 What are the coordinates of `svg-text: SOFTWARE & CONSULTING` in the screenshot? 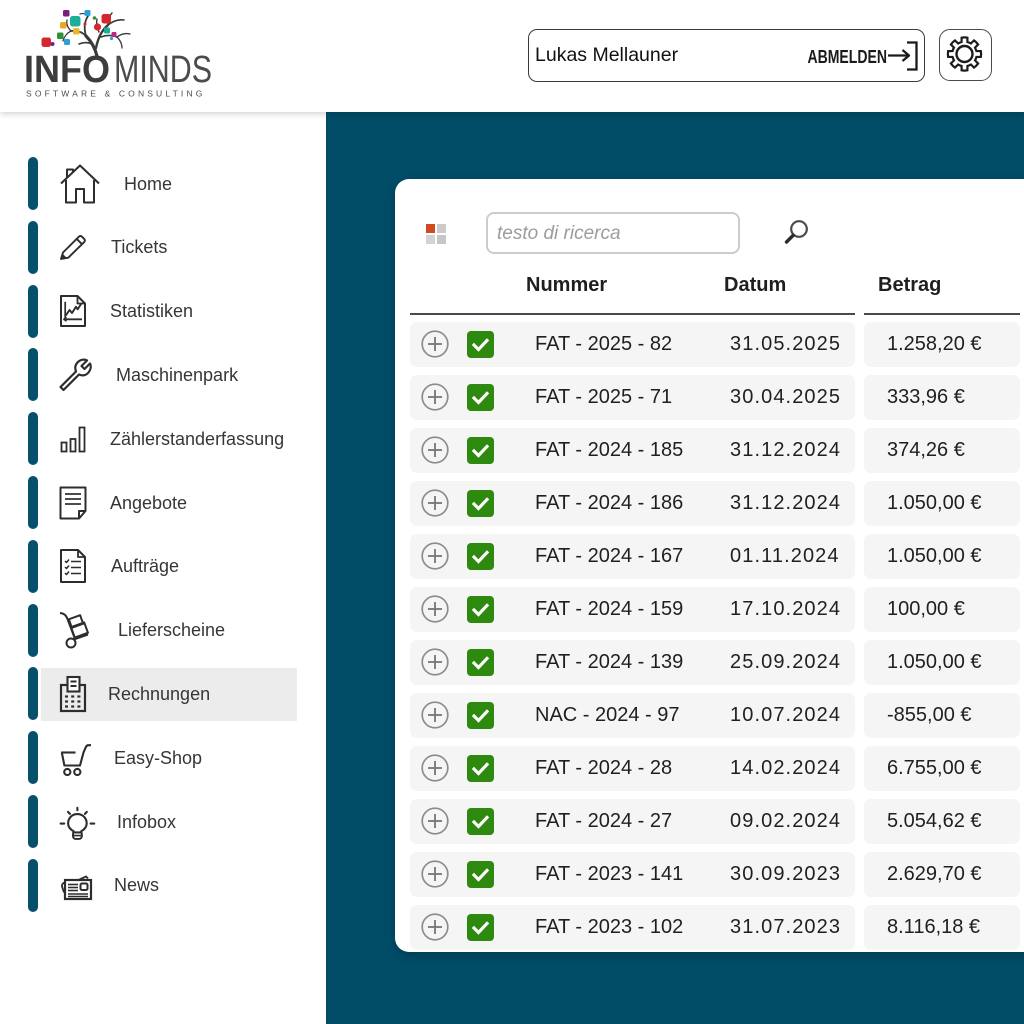 It's located at (116, 94).